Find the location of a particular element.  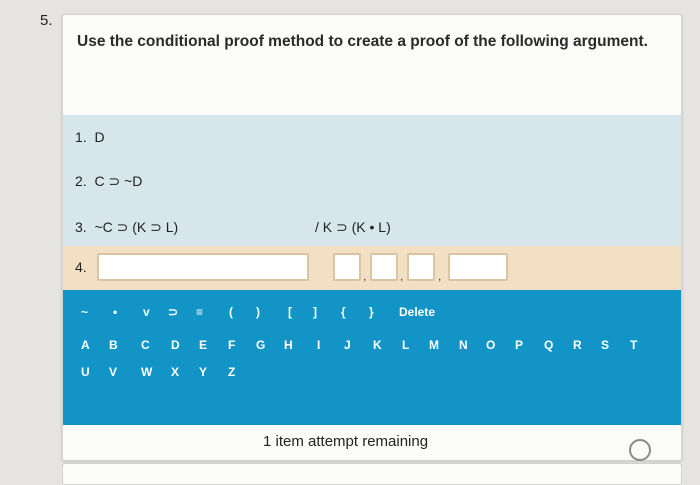

justification-rule-input is located at coordinates (478, 267).